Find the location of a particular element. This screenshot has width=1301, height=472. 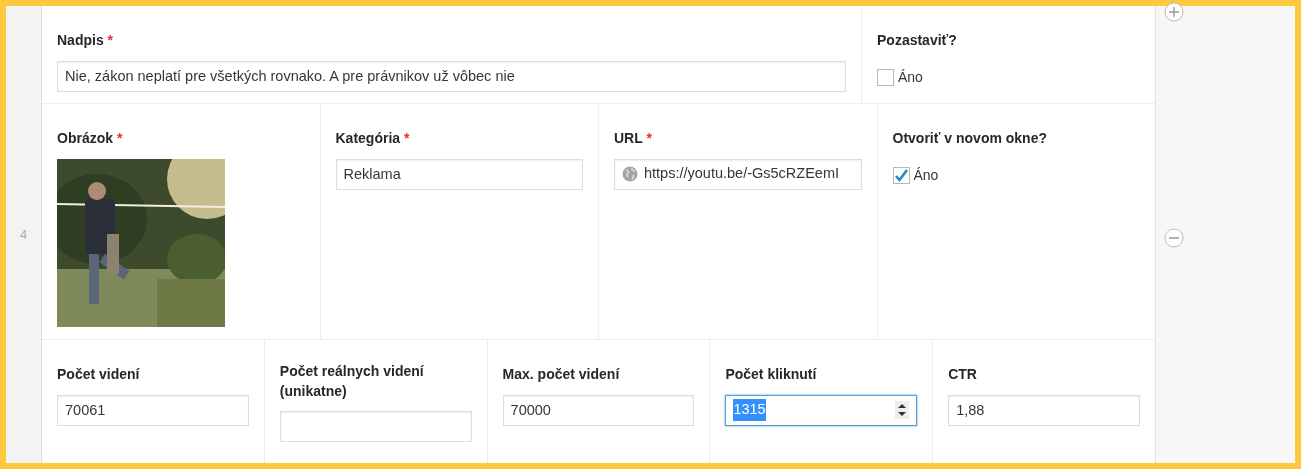

input-field: 70061 is located at coordinates (153, 410).